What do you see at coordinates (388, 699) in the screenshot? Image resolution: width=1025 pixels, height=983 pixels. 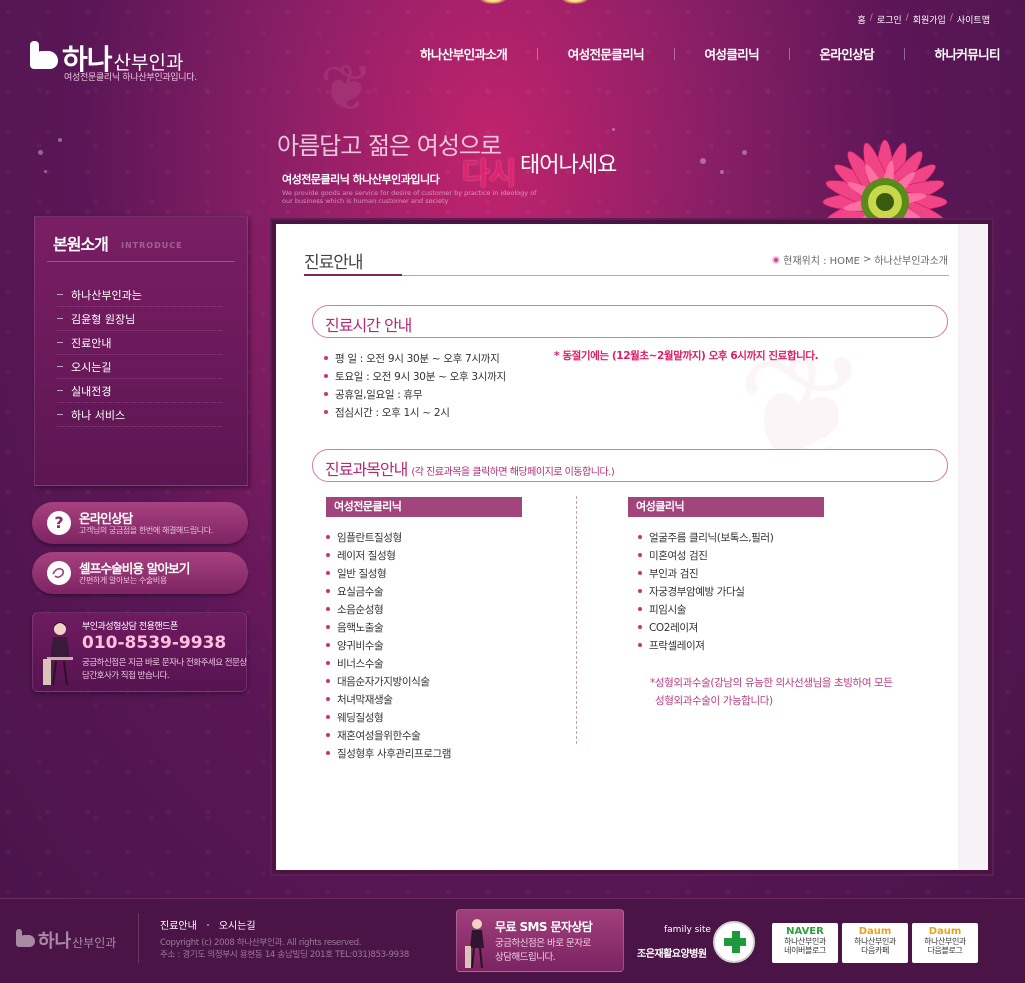 I see `subject-link: 처녀막재생술` at bounding box center [388, 699].